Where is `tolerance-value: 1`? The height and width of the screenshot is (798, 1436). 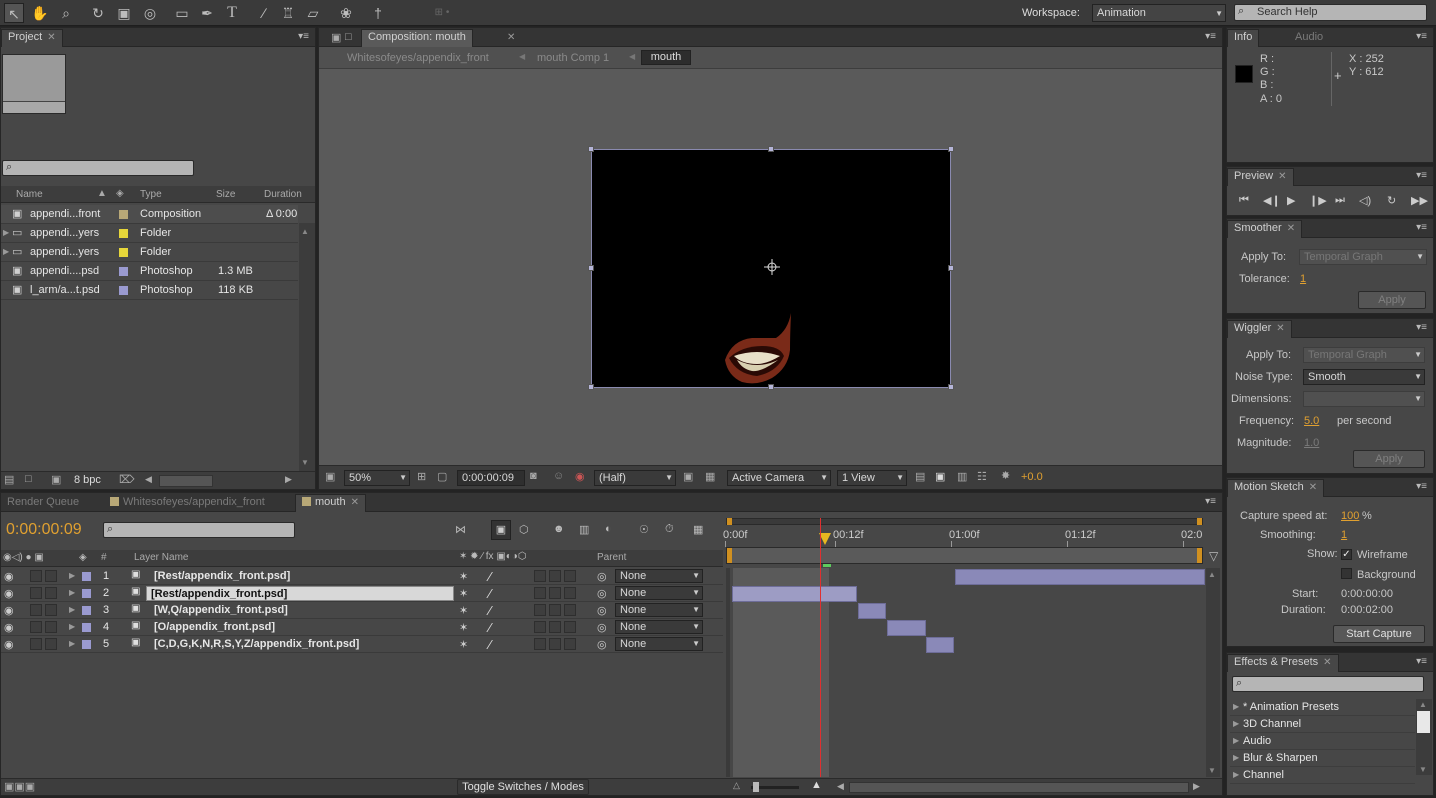 tolerance-value: 1 is located at coordinates (1303, 279).